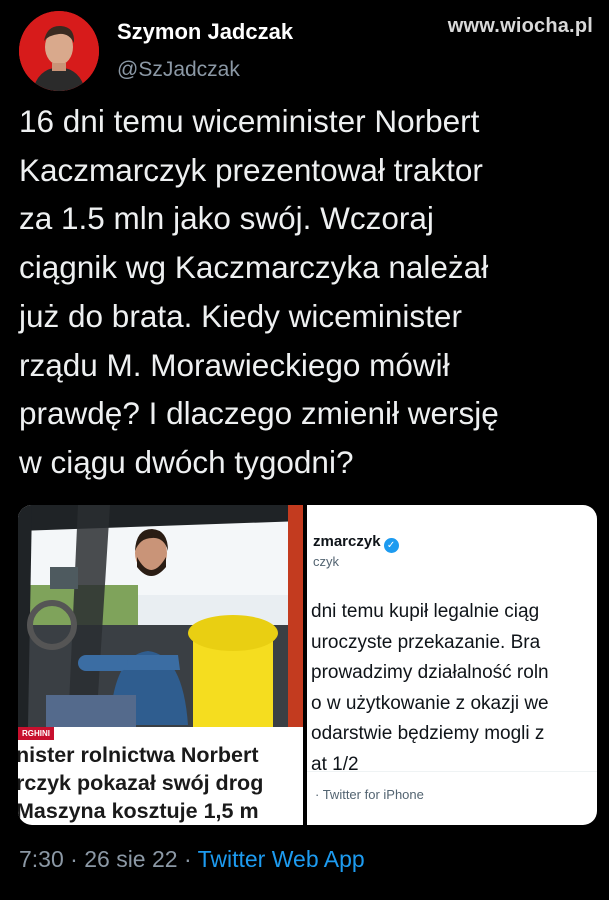 This screenshot has height=900, width=609. I want to click on watermark: www.wiocha.pl, so click(520, 26).